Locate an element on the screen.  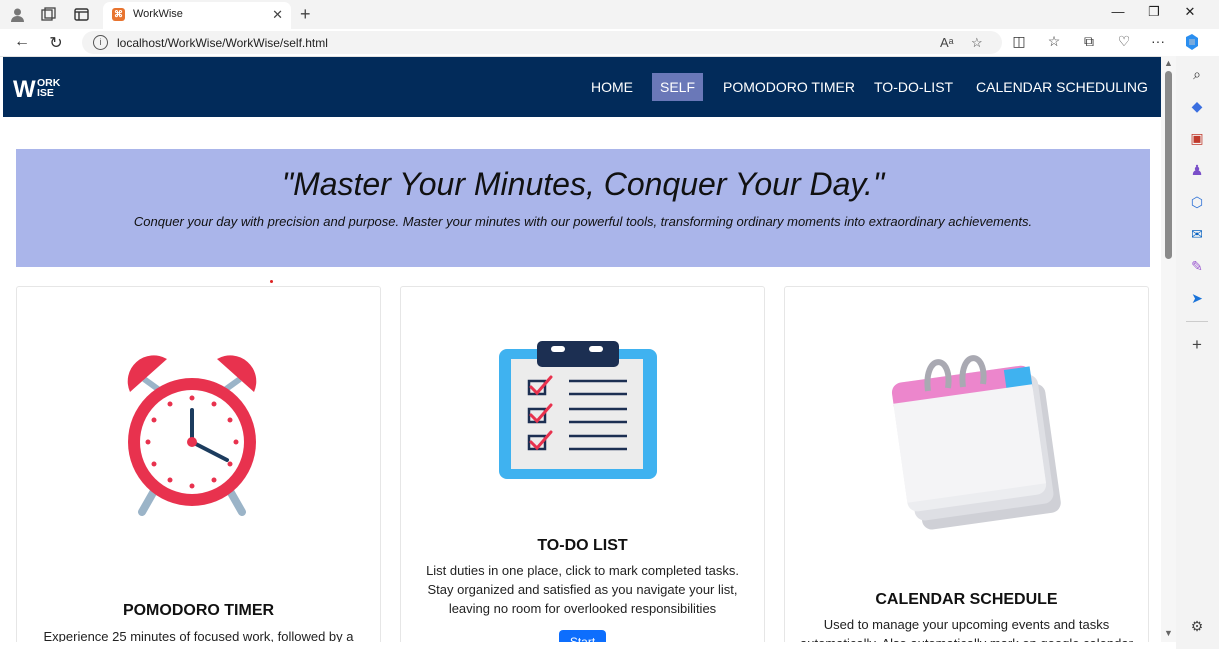
site-logo: W ORK ISE is located at coordinates (50, 90).